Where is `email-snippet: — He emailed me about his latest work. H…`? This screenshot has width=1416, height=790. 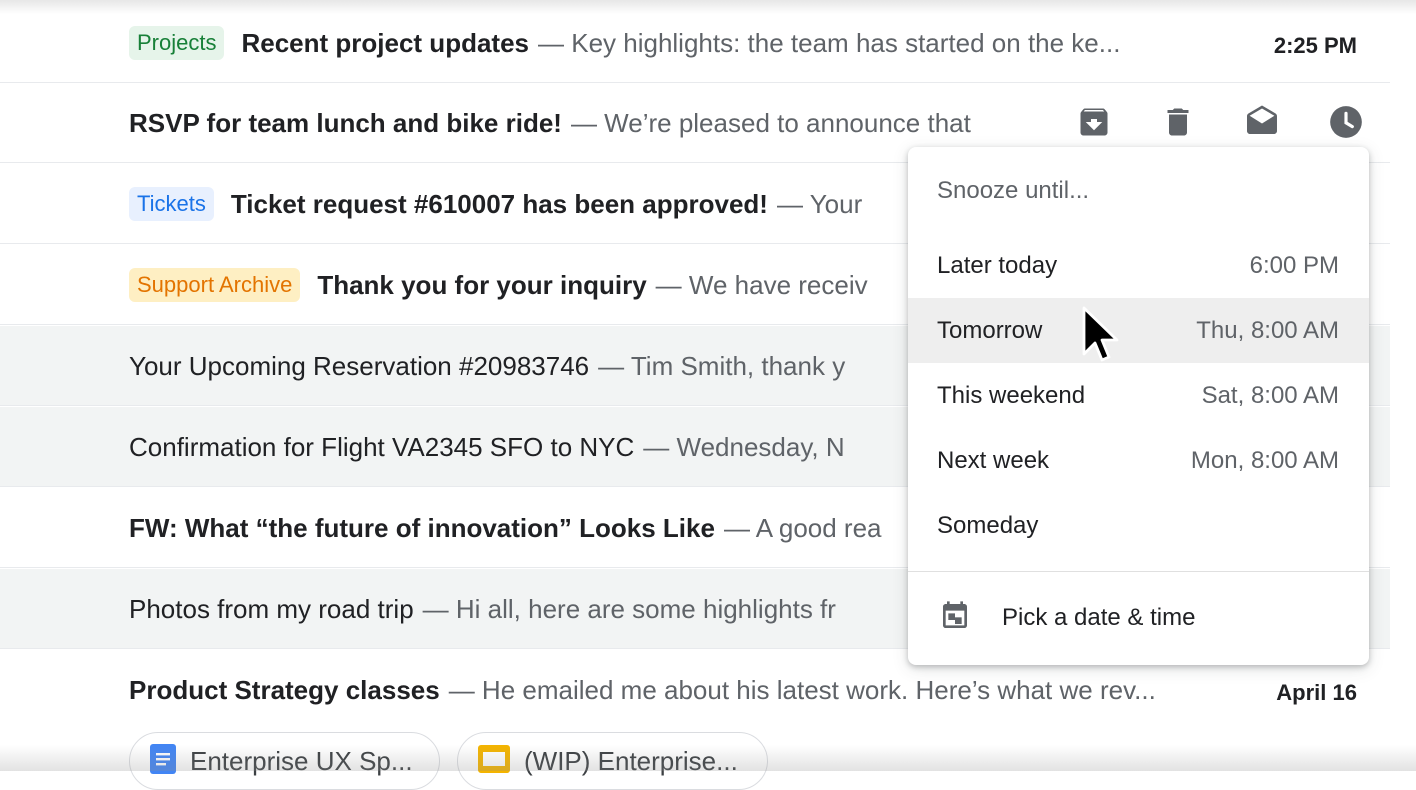
email-snippet: — He emailed me about his latest work. H… is located at coordinates (802, 689).